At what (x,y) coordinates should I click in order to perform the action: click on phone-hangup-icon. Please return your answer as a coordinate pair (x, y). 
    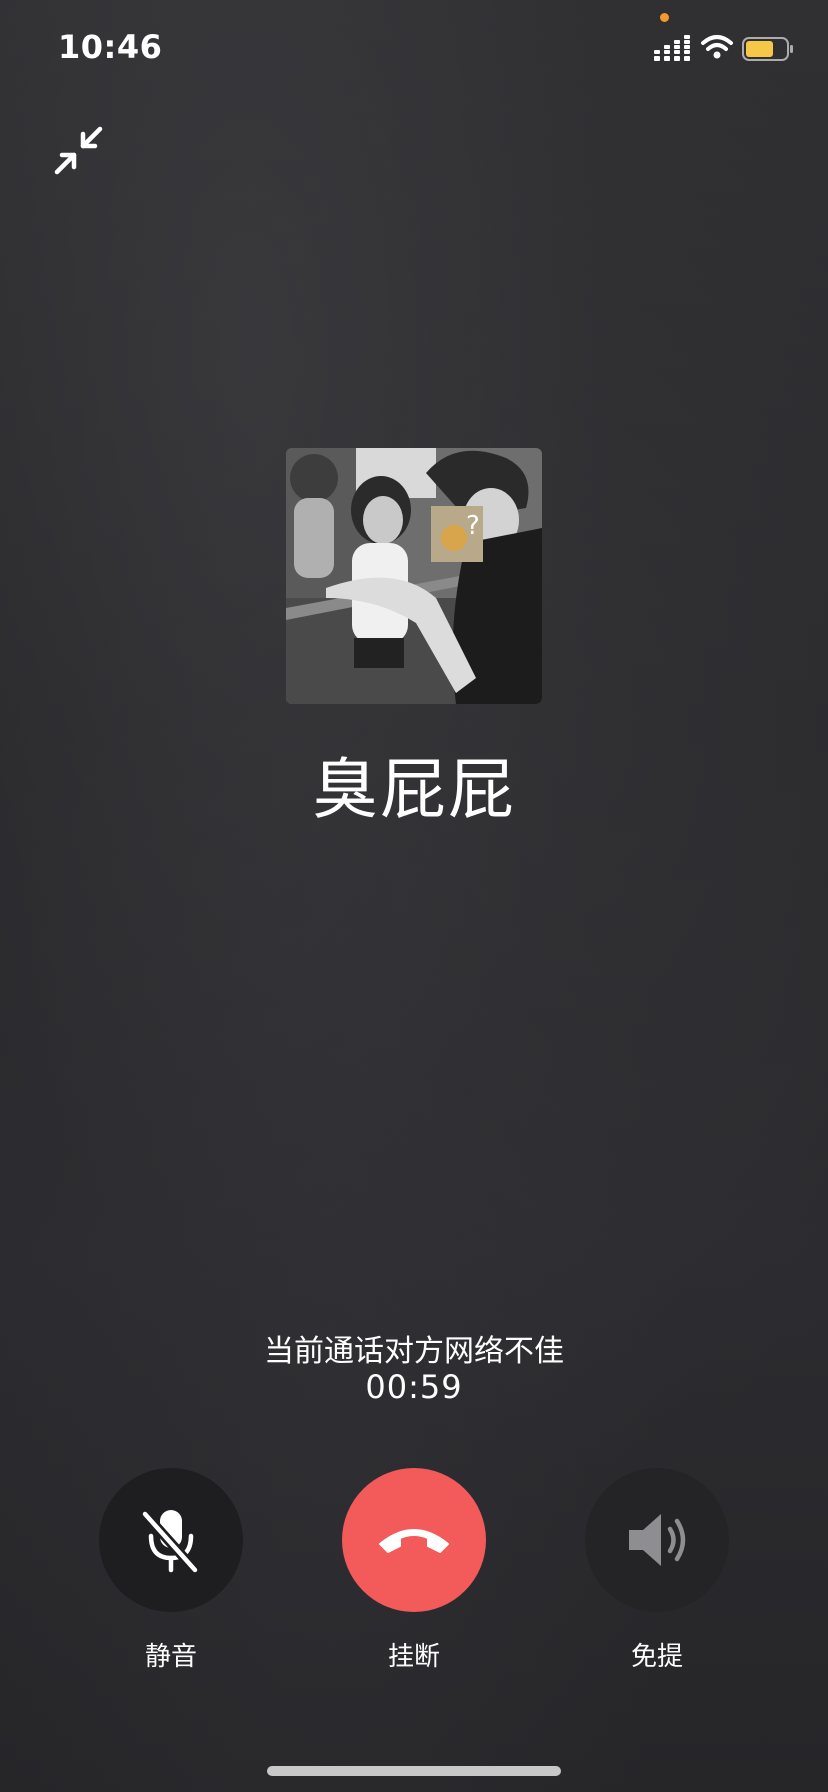
    Looking at the image, I should click on (414, 1541).